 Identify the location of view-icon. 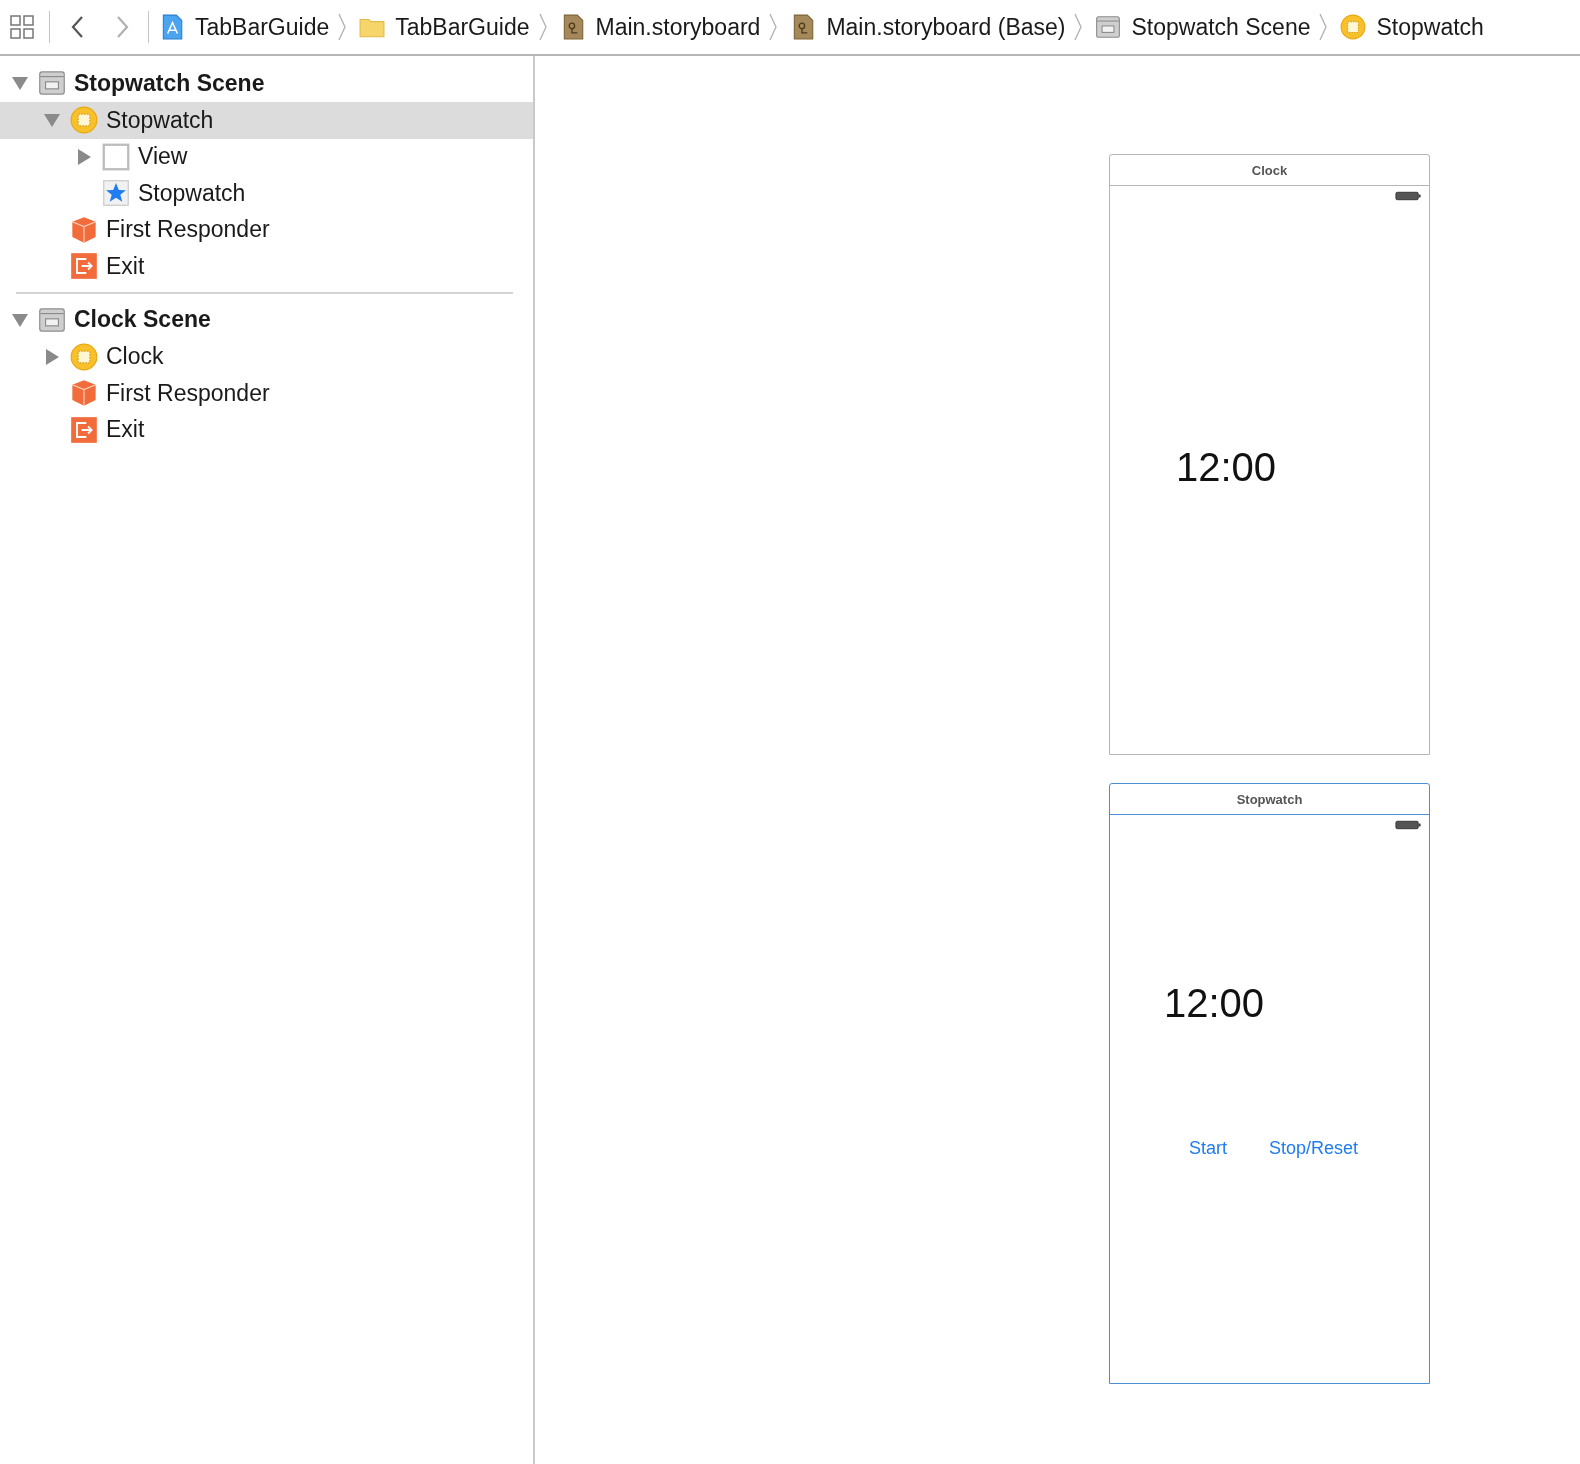
(116, 156).